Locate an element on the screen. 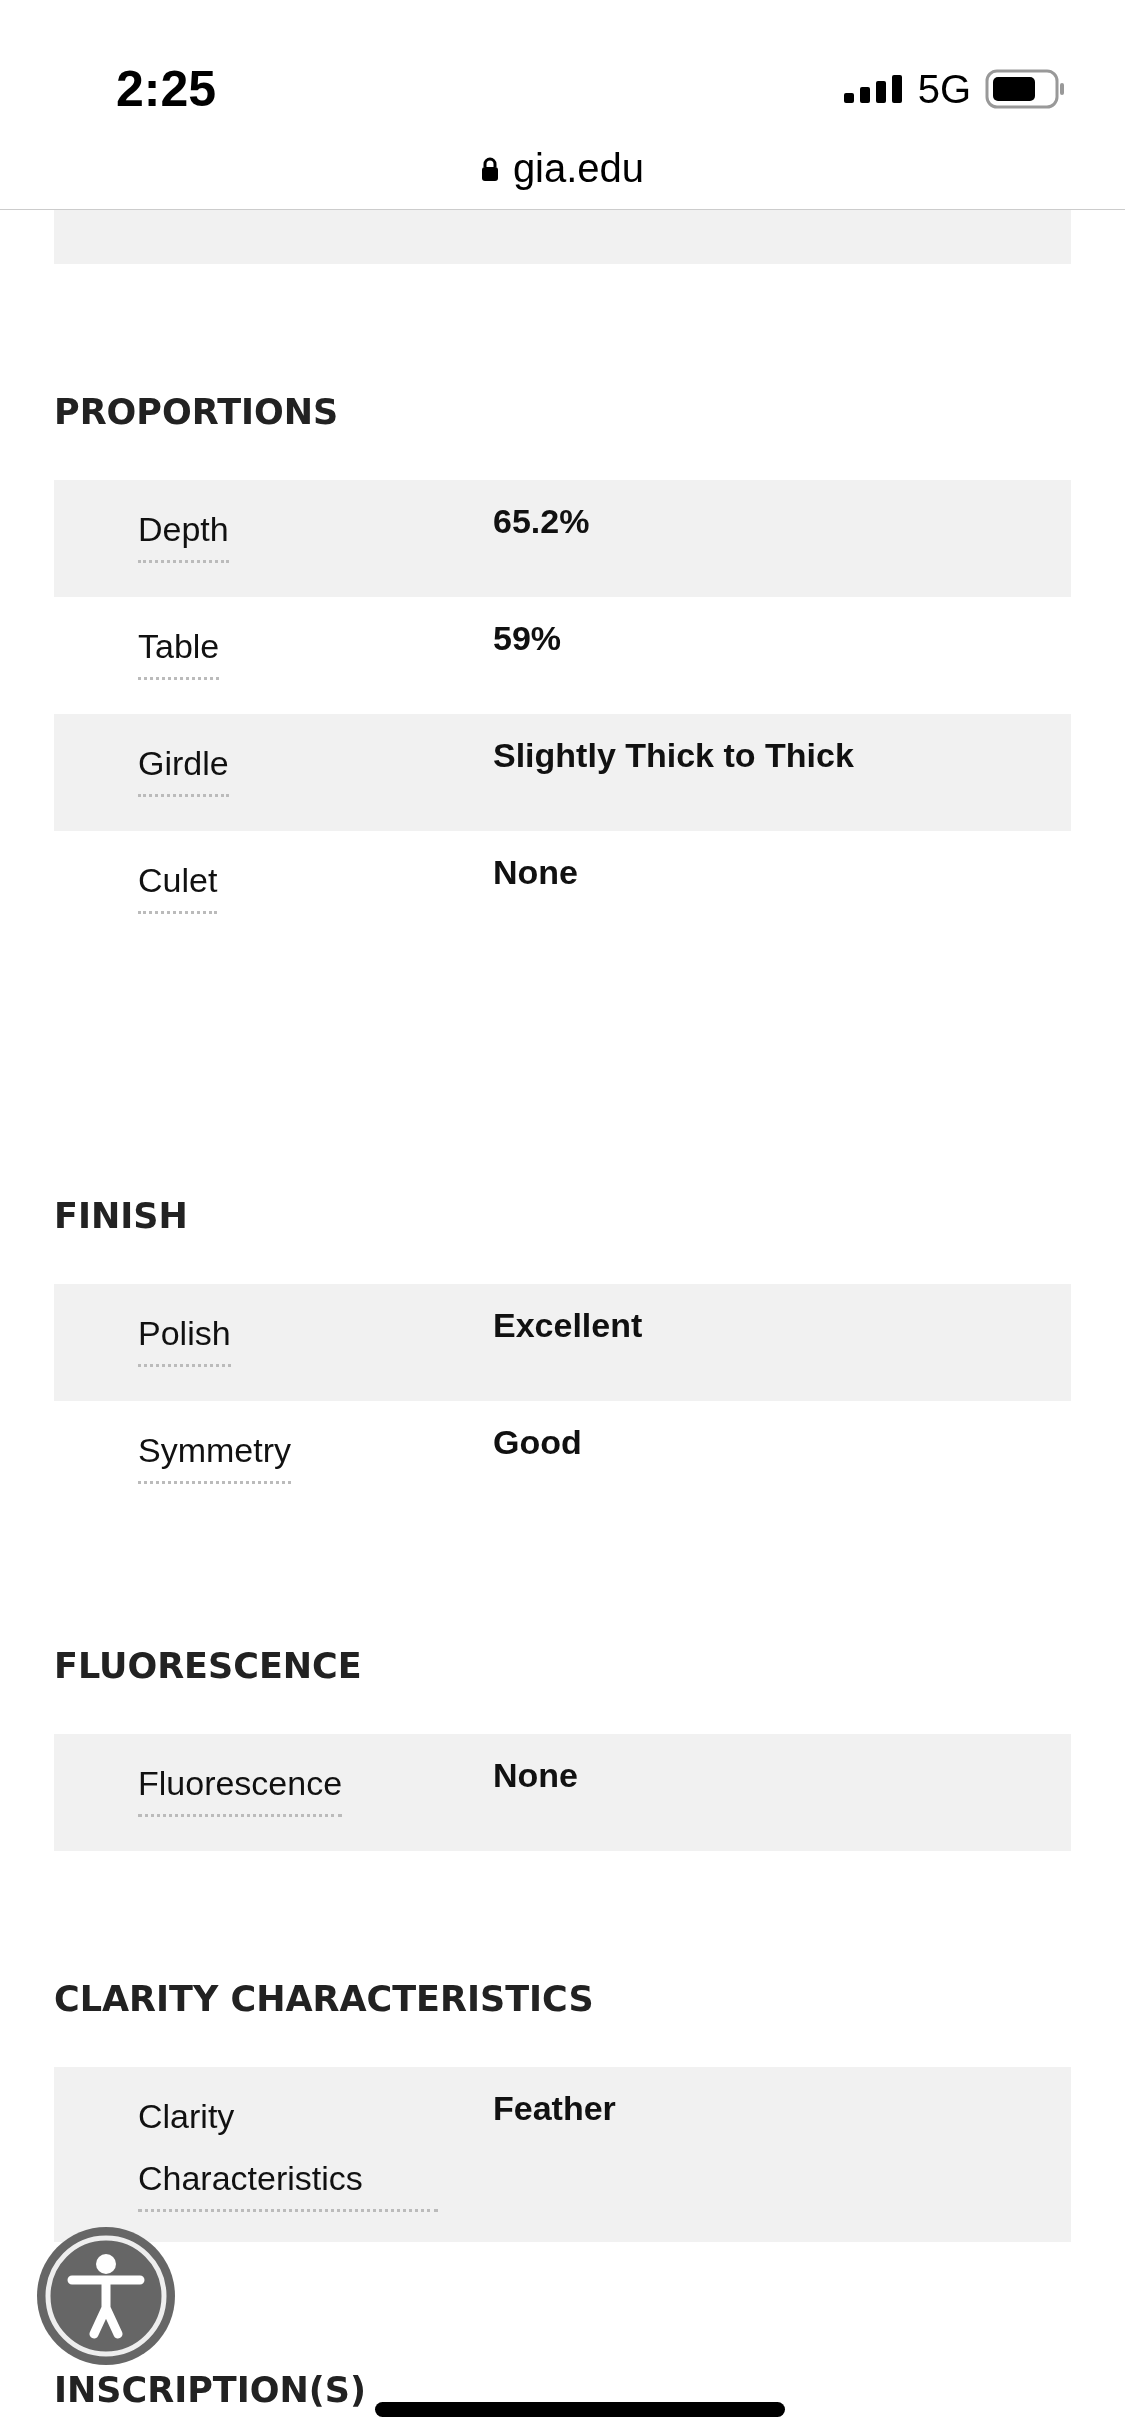  field-label: Girdle is located at coordinates (183, 764).